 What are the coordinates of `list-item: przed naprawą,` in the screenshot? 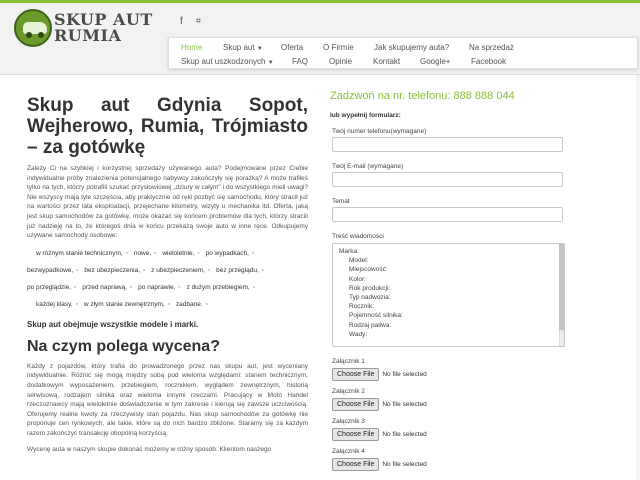 It's located at (105, 287).